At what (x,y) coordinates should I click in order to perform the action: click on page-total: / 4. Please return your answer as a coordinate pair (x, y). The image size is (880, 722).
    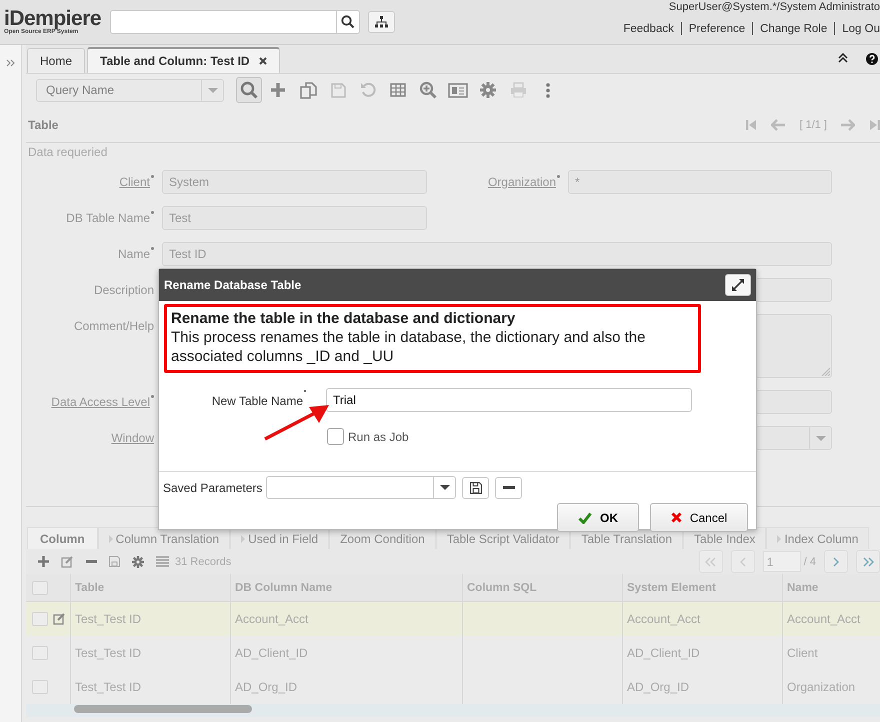
    Looking at the image, I should click on (810, 562).